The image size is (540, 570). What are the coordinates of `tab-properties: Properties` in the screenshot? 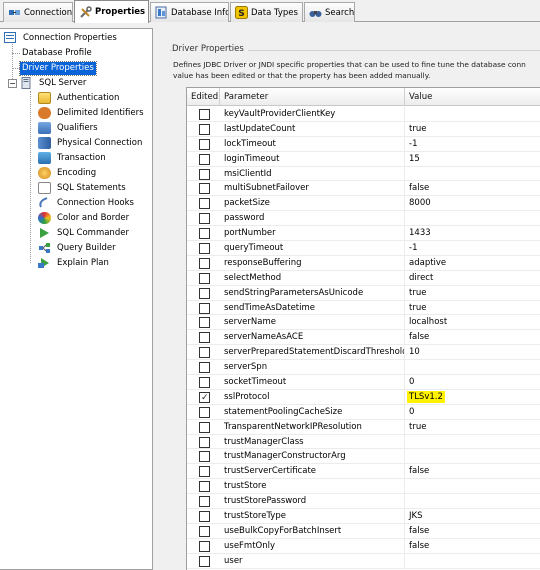 It's located at (111, 11).